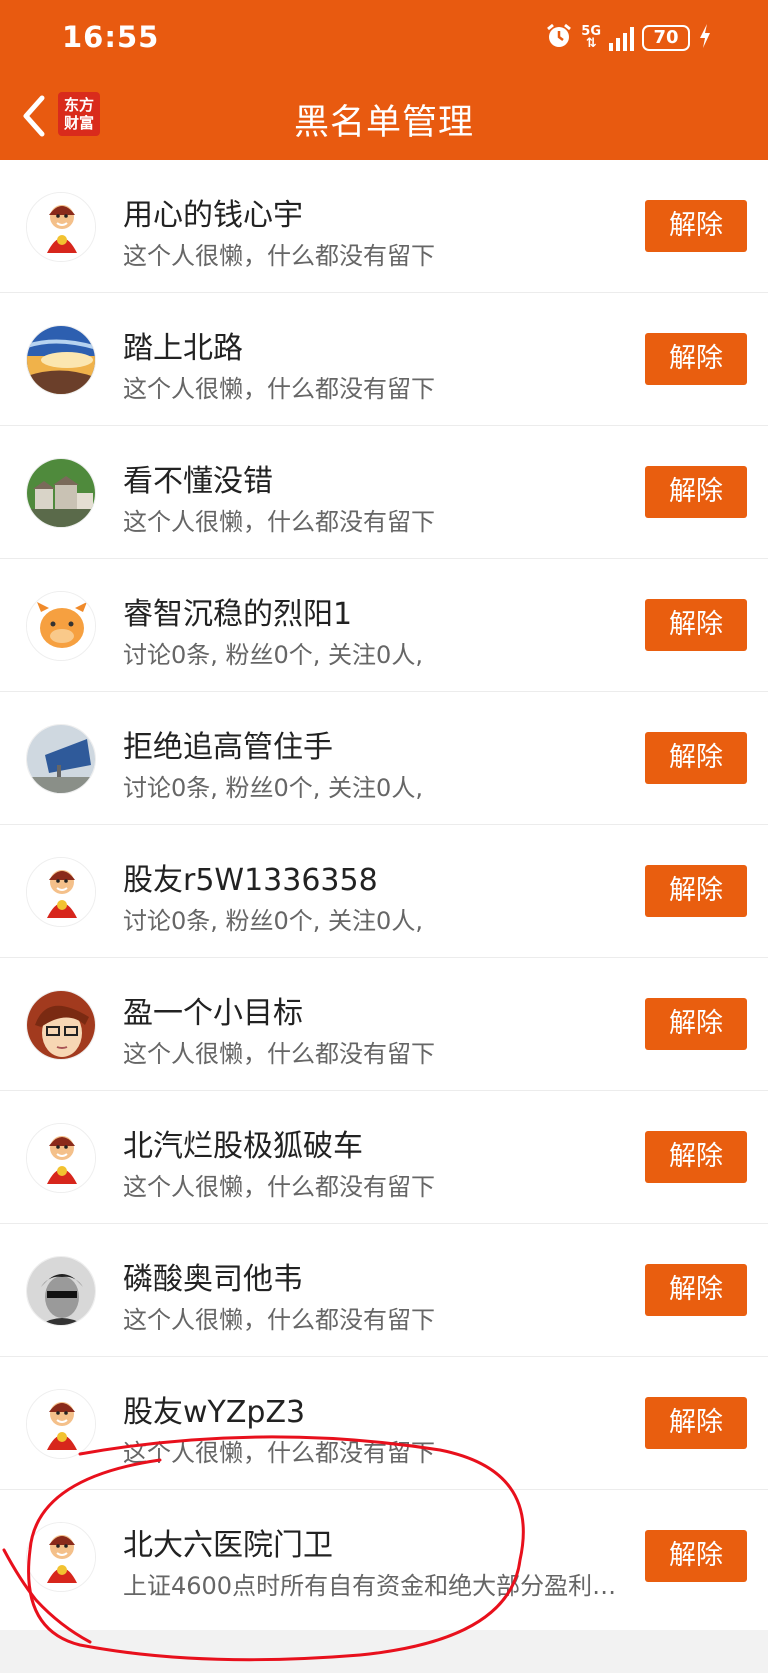 The height and width of the screenshot is (1673, 768). What do you see at coordinates (384, 1556) in the screenshot?
I see `list-item: 北大六医院门卫 上证4600点时所有自有资金和绝大部分盈利全部撤出 解除` at bounding box center [384, 1556].